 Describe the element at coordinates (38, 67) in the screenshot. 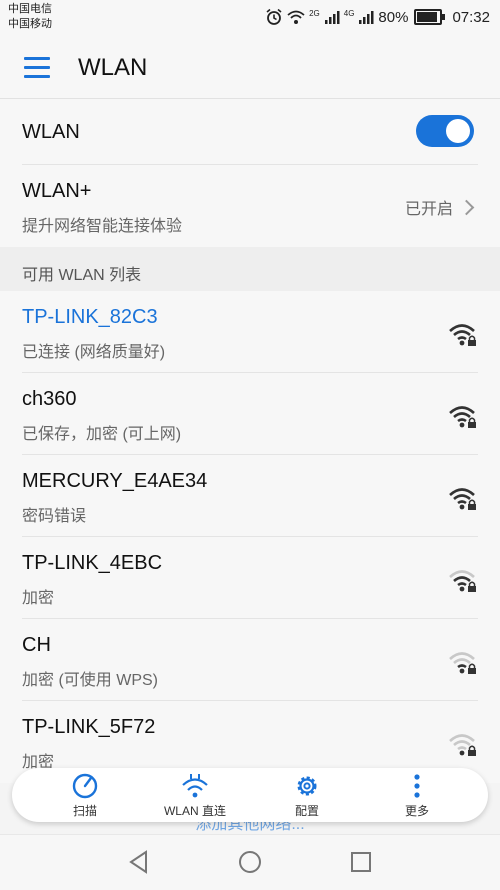

I see `menu-icon` at that location.